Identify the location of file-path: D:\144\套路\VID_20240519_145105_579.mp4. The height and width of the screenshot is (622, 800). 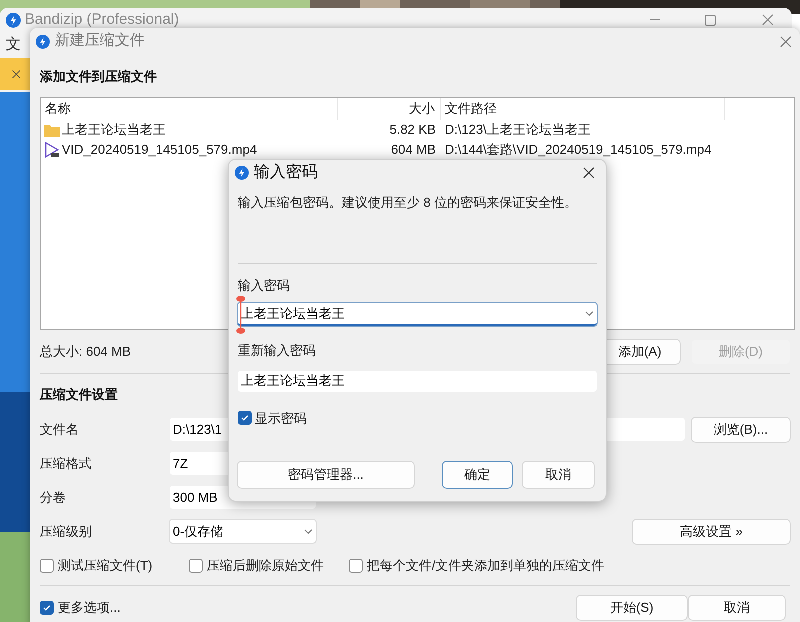
(578, 150).